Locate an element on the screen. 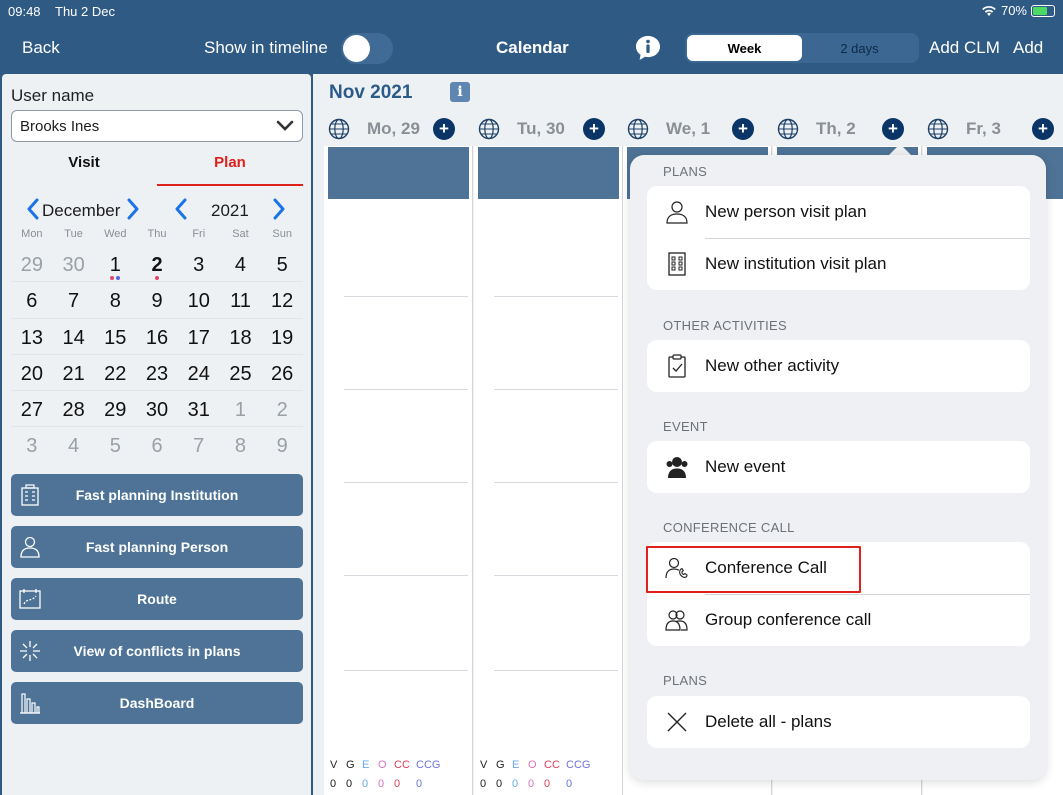 The width and height of the screenshot is (1063, 795). day-header: Fr, 3 + is located at coordinates (990, 129).